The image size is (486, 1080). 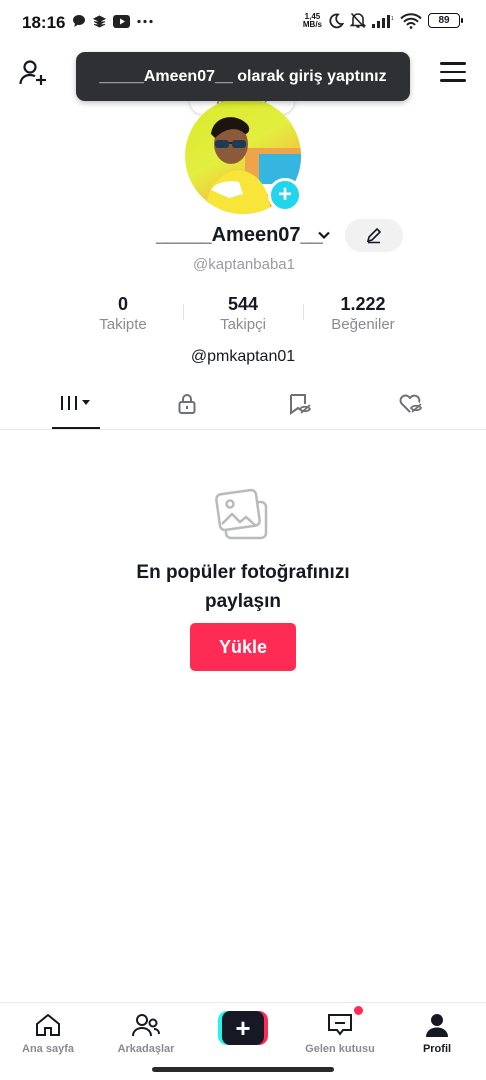 I want to click on home-indicator, so click(x=243, y=1069).